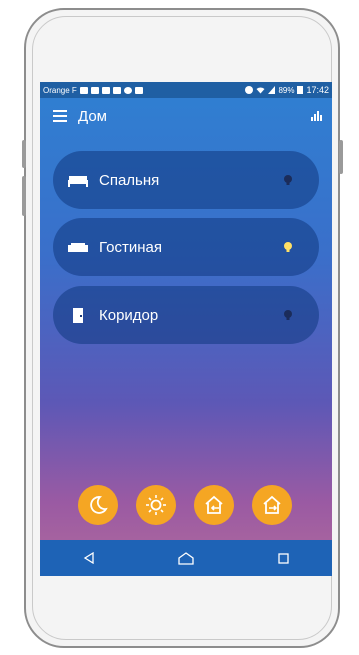  I want to click on battery-icon, so click(300, 90).